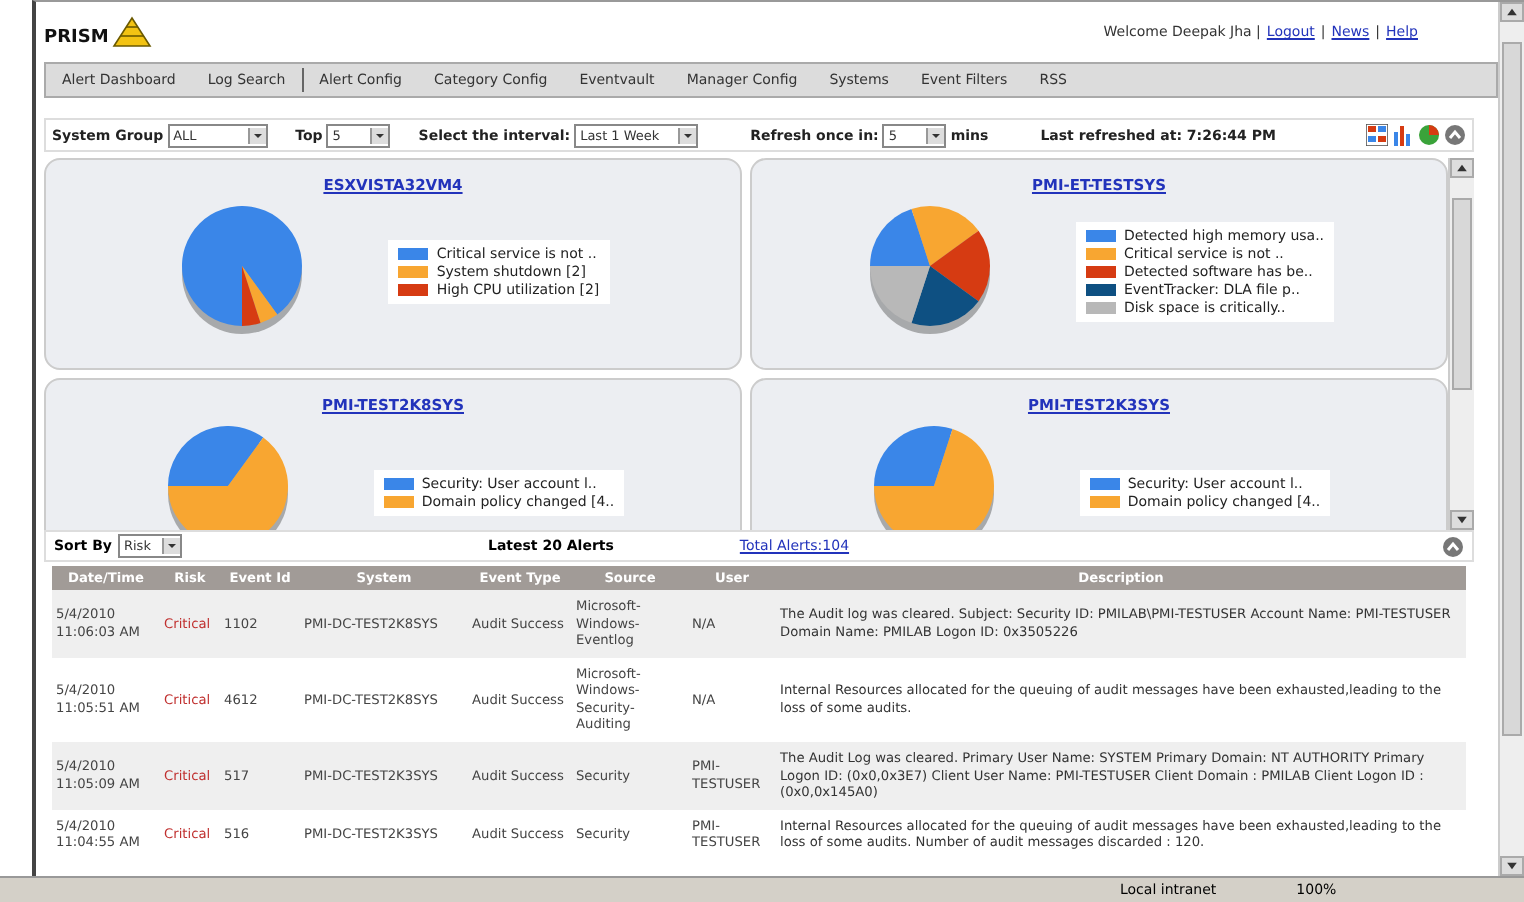 The width and height of the screenshot is (1524, 902). What do you see at coordinates (1377, 135) in the screenshot?
I see `table-view-icon` at bounding box center [1377, 135].